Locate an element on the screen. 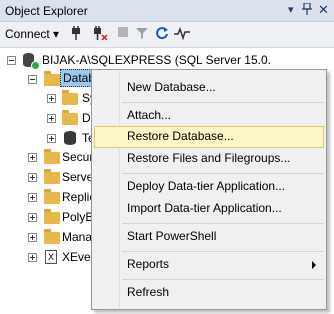 The height and width of the screenshot is (314, 334). pin-icon is located at coordinates (307, 10).